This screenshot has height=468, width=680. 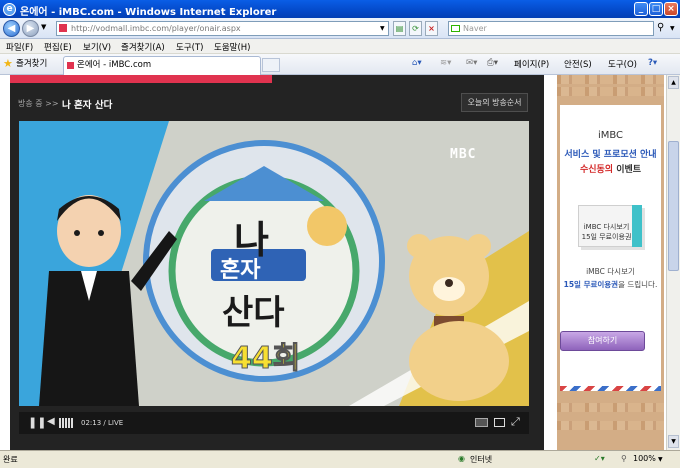 I want to click on protected-mode-icon: ✓▾, so click(x=599, y=458).